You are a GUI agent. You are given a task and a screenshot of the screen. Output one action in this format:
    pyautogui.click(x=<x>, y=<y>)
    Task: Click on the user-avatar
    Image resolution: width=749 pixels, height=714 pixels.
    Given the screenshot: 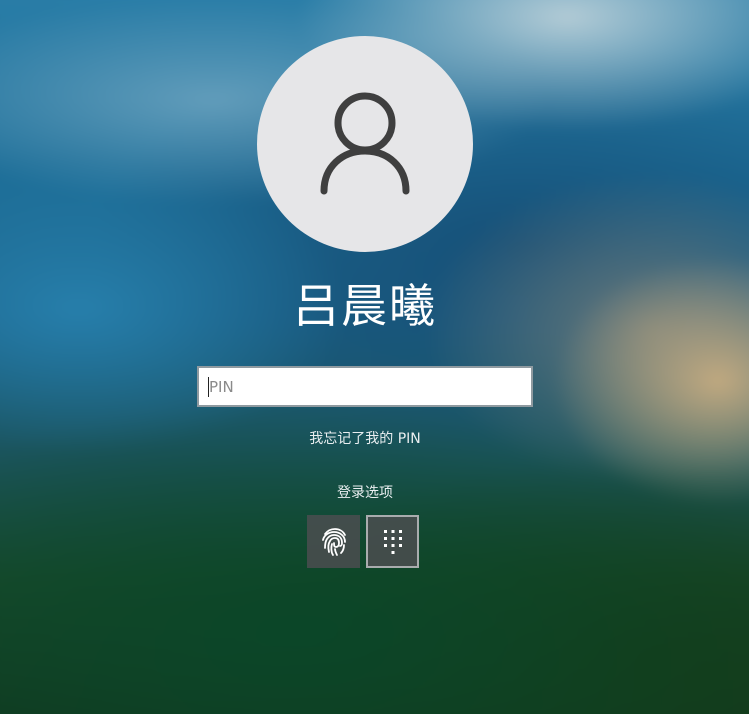 What is the action you would take?
    pyautogui.click(x=365, y=144)
    